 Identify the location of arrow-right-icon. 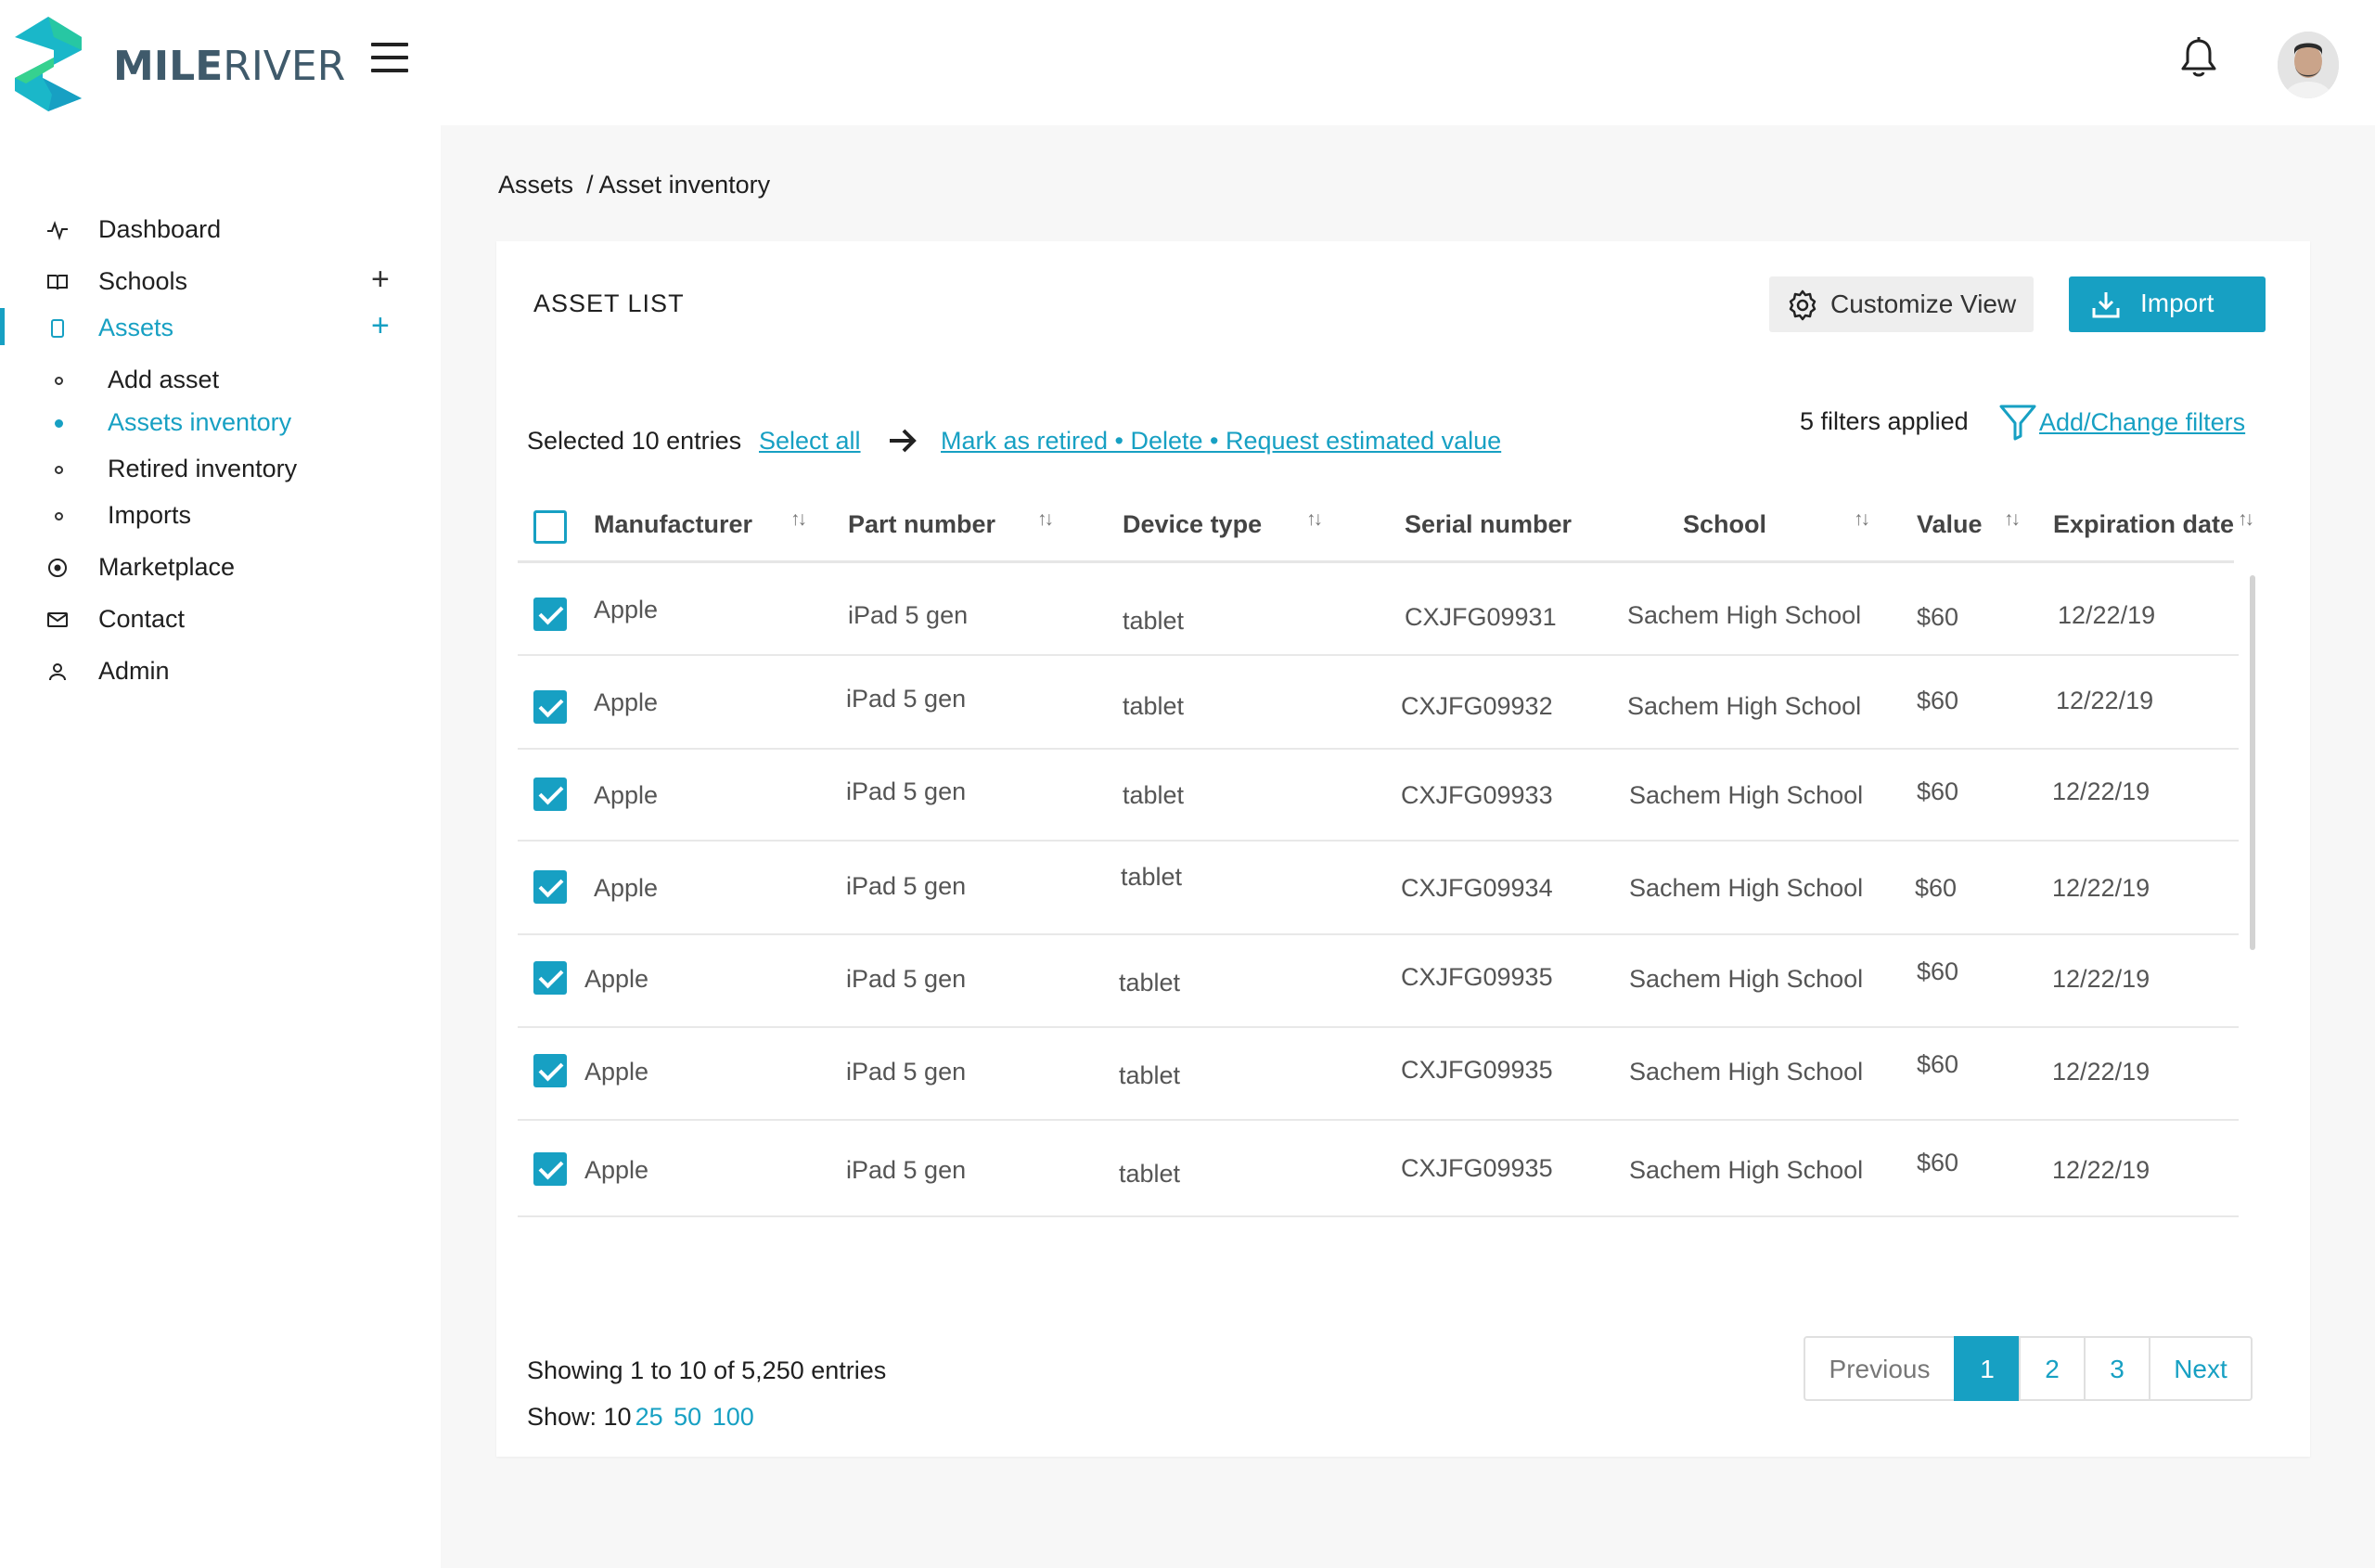
(903, 441).